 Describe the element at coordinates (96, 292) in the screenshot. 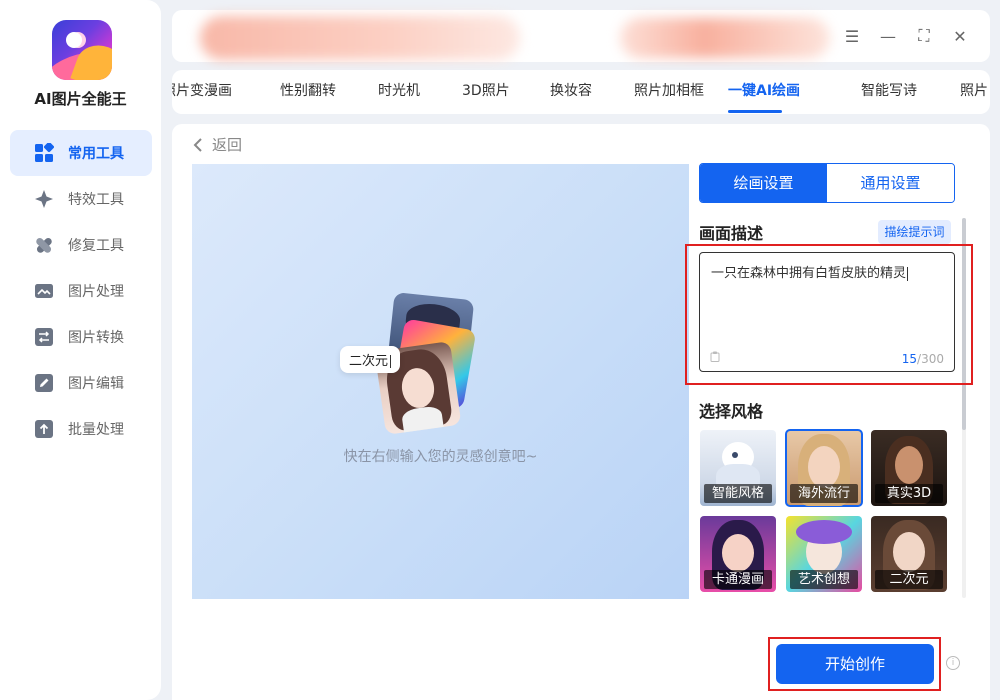

I see `sidebar-item-label: 图片处理` at that location.